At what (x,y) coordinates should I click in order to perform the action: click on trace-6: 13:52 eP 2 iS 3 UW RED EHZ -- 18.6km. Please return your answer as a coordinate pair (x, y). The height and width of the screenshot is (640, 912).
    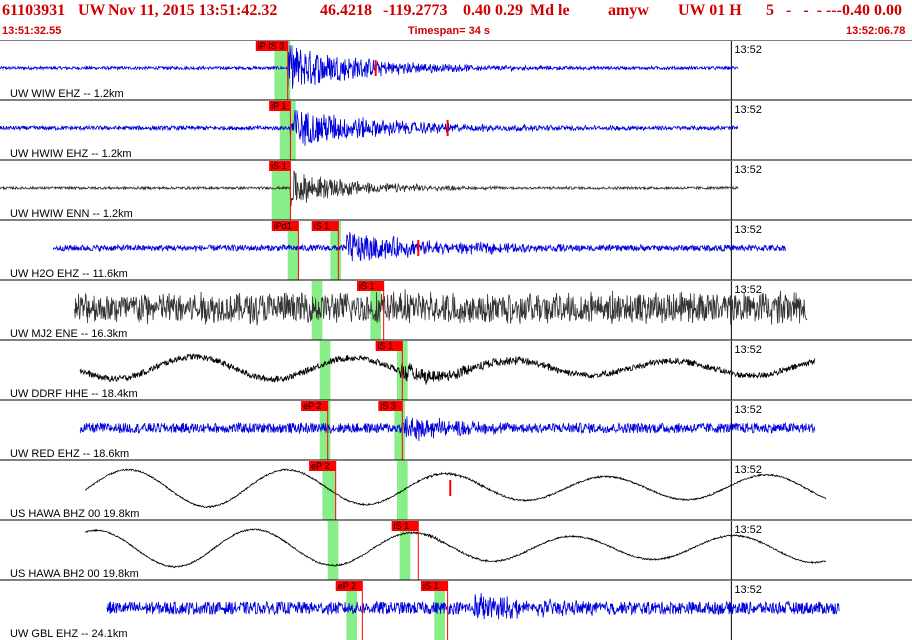
    Looking at the image, I should click on (456, 429).